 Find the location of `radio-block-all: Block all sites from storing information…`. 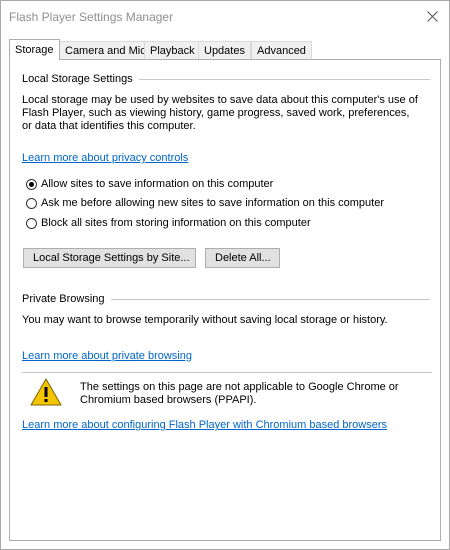

radio-block-all: Block all sites from storing information… is located at coordinates (168, 223).